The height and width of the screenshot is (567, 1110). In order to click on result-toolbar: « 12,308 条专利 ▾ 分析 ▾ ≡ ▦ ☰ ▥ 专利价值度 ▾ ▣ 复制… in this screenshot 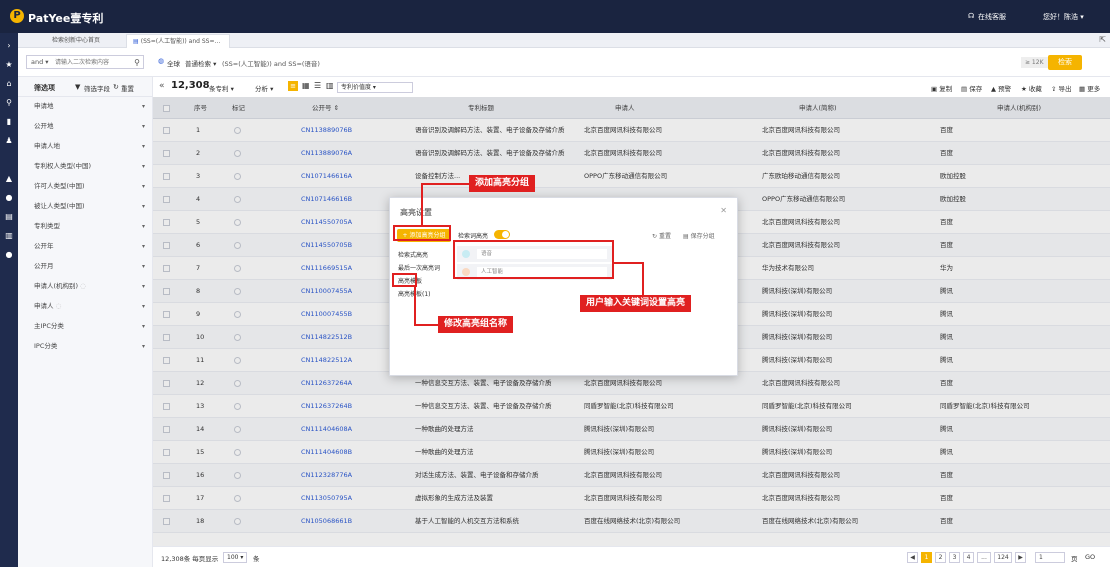, I will do `click(631, 87)`.